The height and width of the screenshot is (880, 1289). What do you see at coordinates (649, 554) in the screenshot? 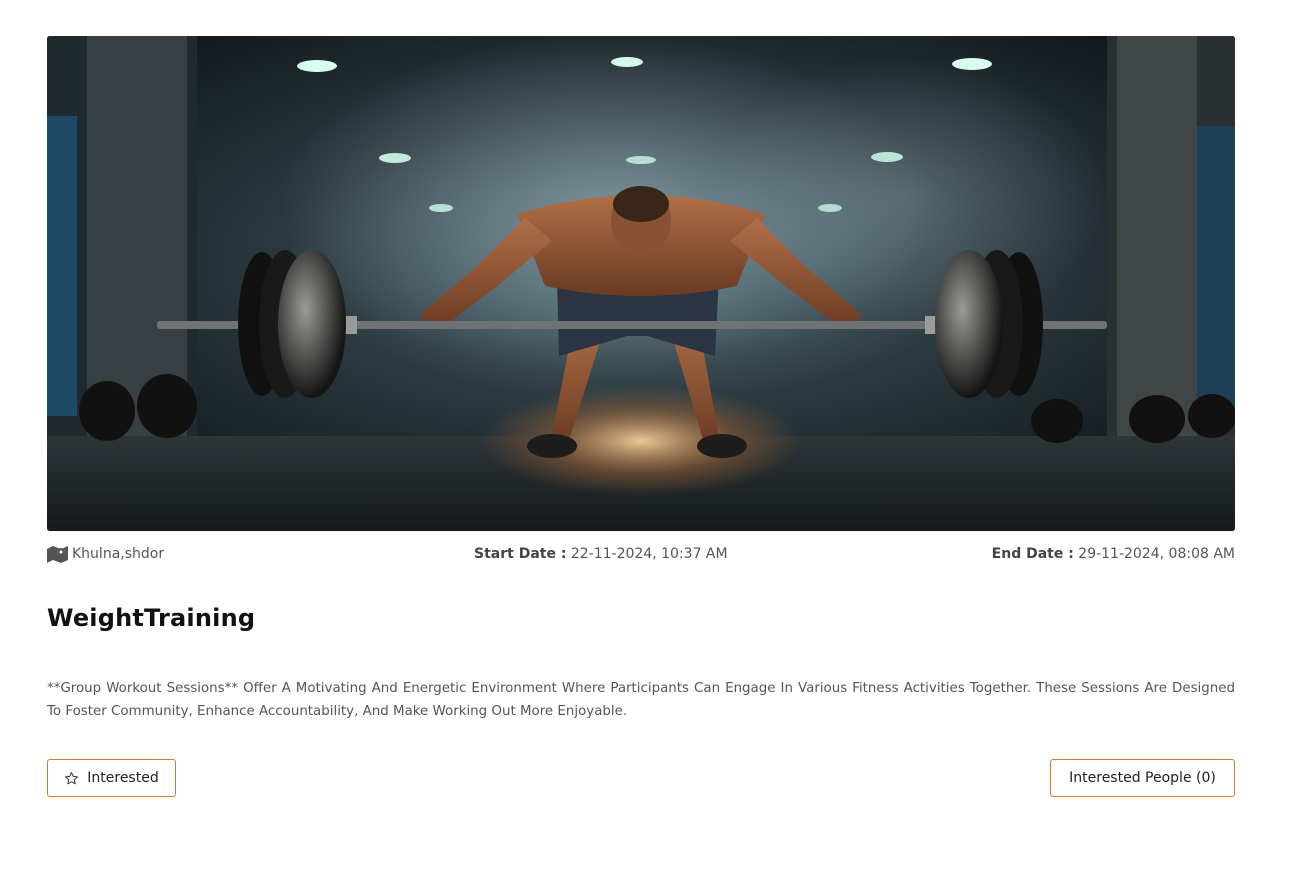
I see `start-date-value: 22-11-2024, 10:37 AM` at bounding box center [649, 554].